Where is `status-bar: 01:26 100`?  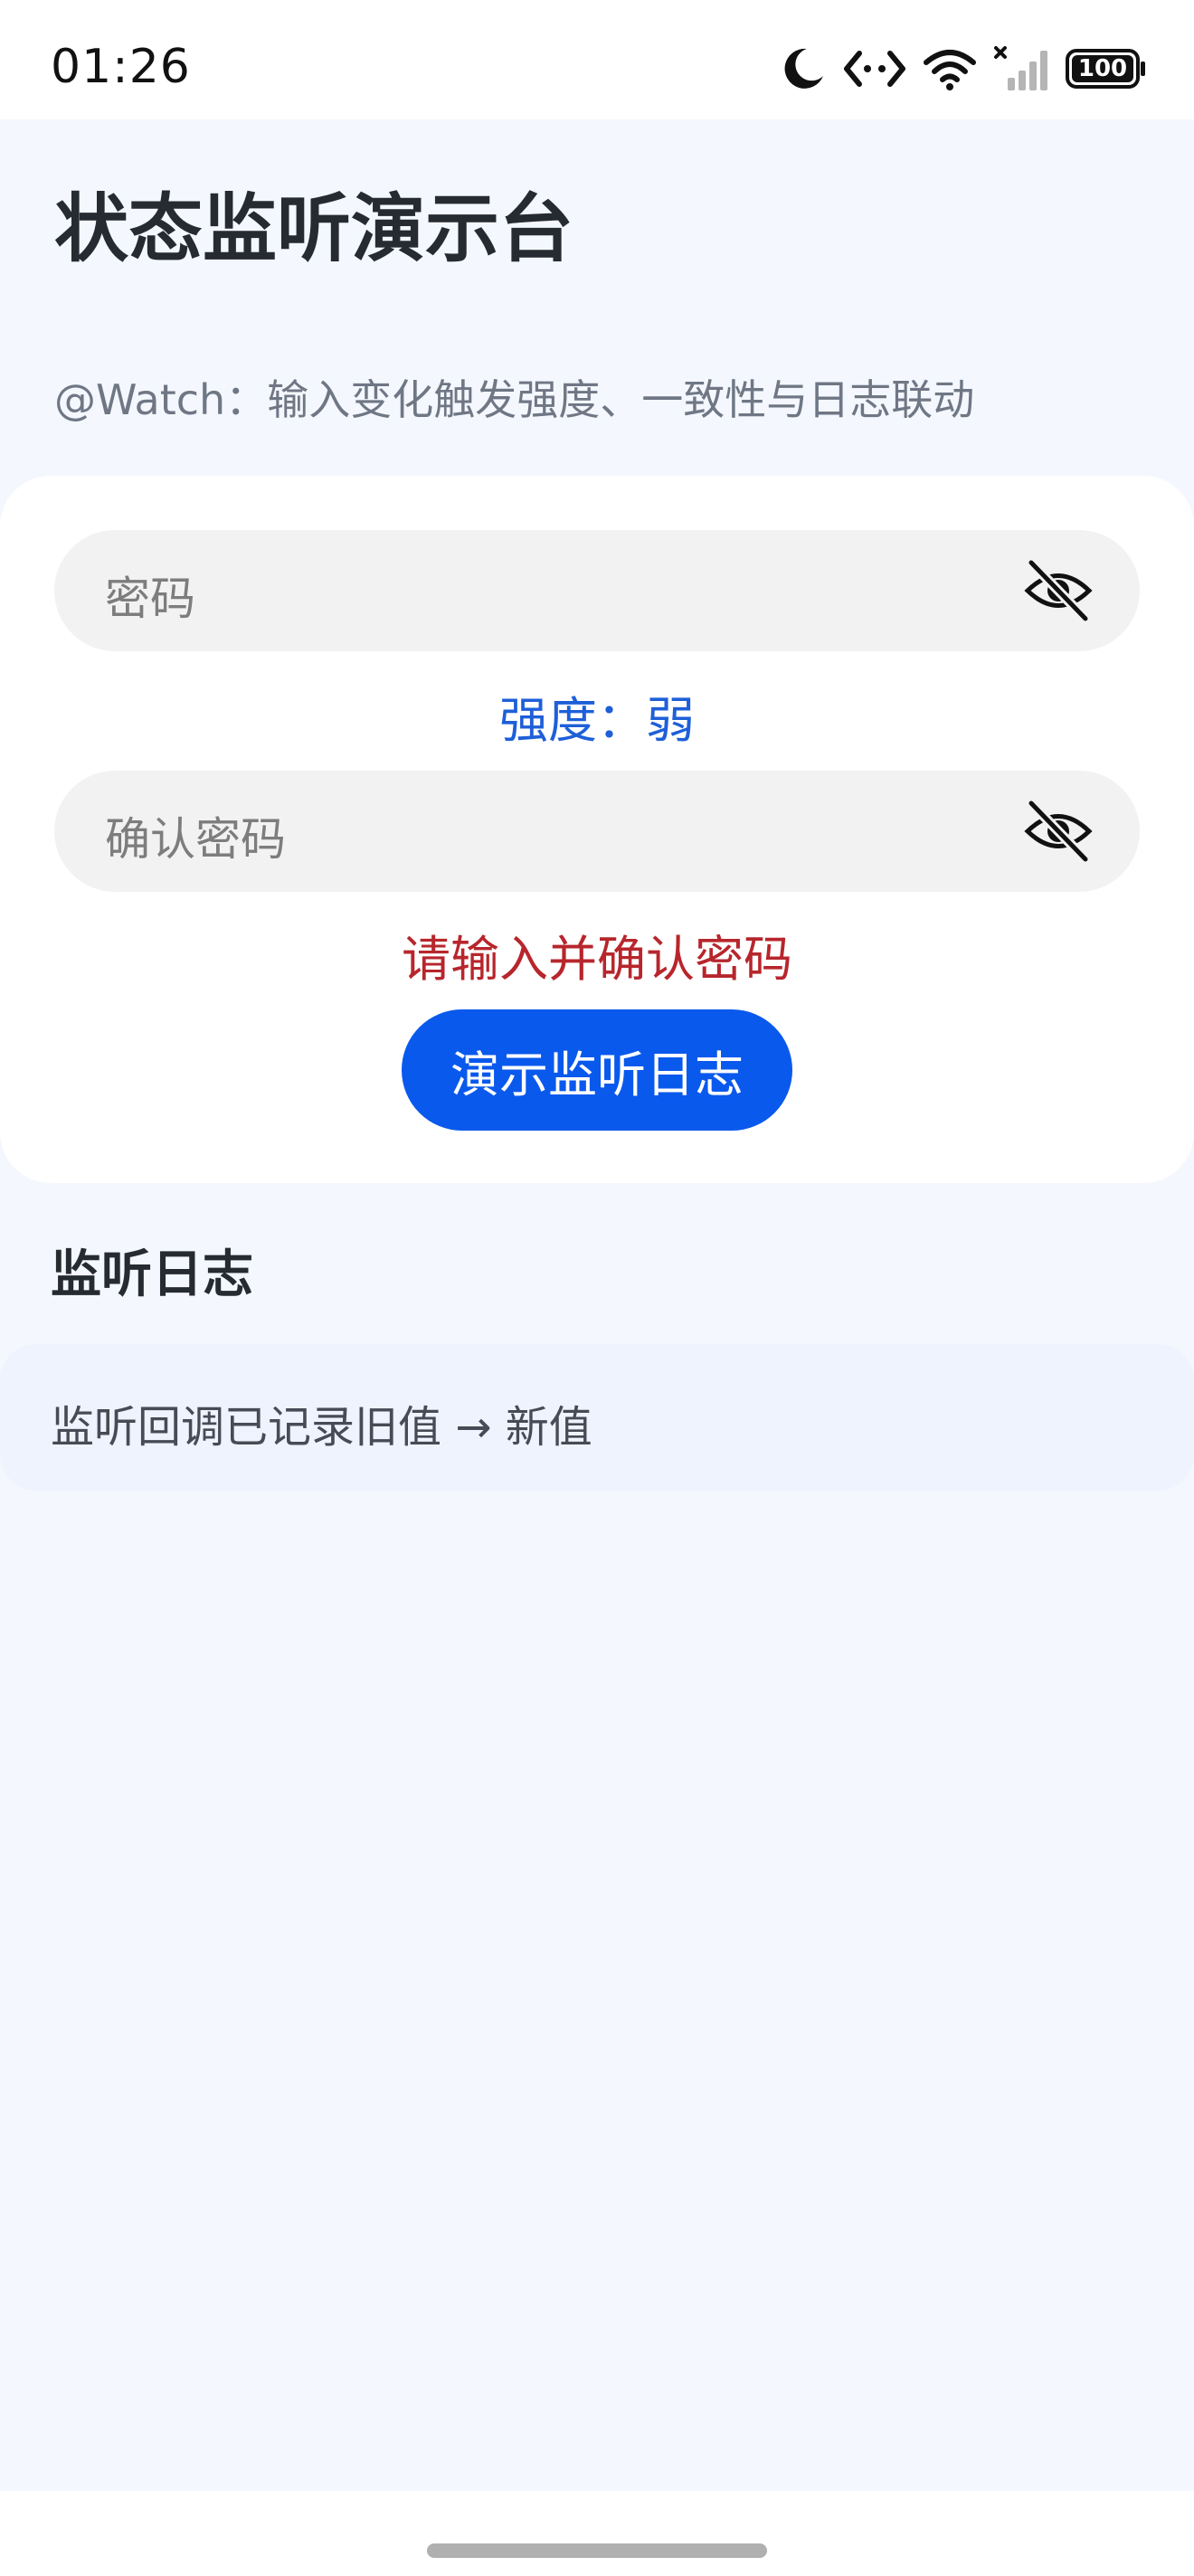
status-bar: 01:26 100 is located at coordinates (597, 60).